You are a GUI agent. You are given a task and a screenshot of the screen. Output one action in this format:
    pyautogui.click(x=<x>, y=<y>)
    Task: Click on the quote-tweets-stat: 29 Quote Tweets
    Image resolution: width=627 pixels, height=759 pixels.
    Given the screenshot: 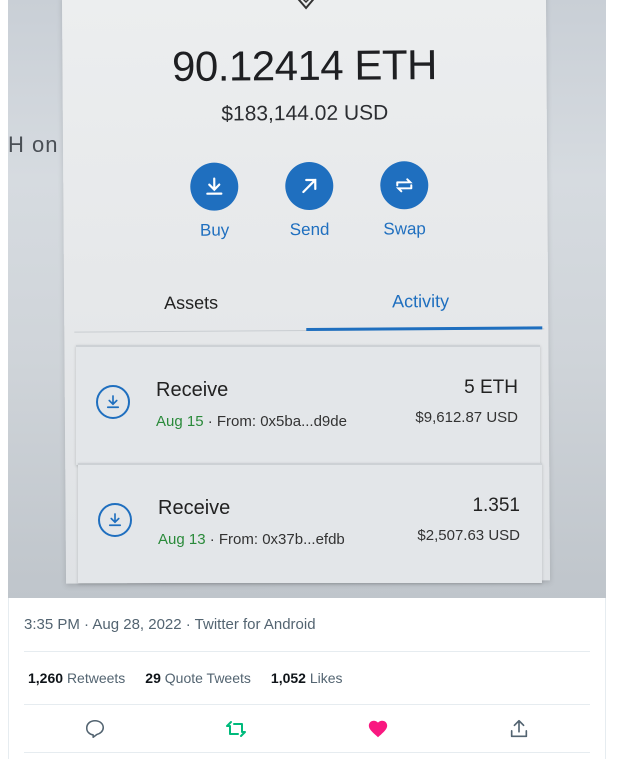 What is the action you would take?
    pyautogui.click(x=198, y=678)
    